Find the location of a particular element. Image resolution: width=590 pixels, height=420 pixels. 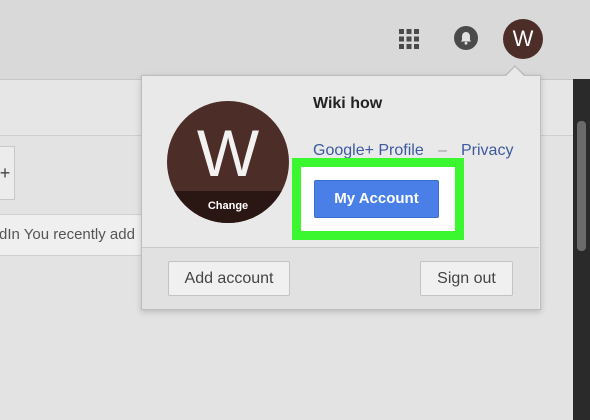

profile-avatar: W Change is located at coordinates (228, 162).